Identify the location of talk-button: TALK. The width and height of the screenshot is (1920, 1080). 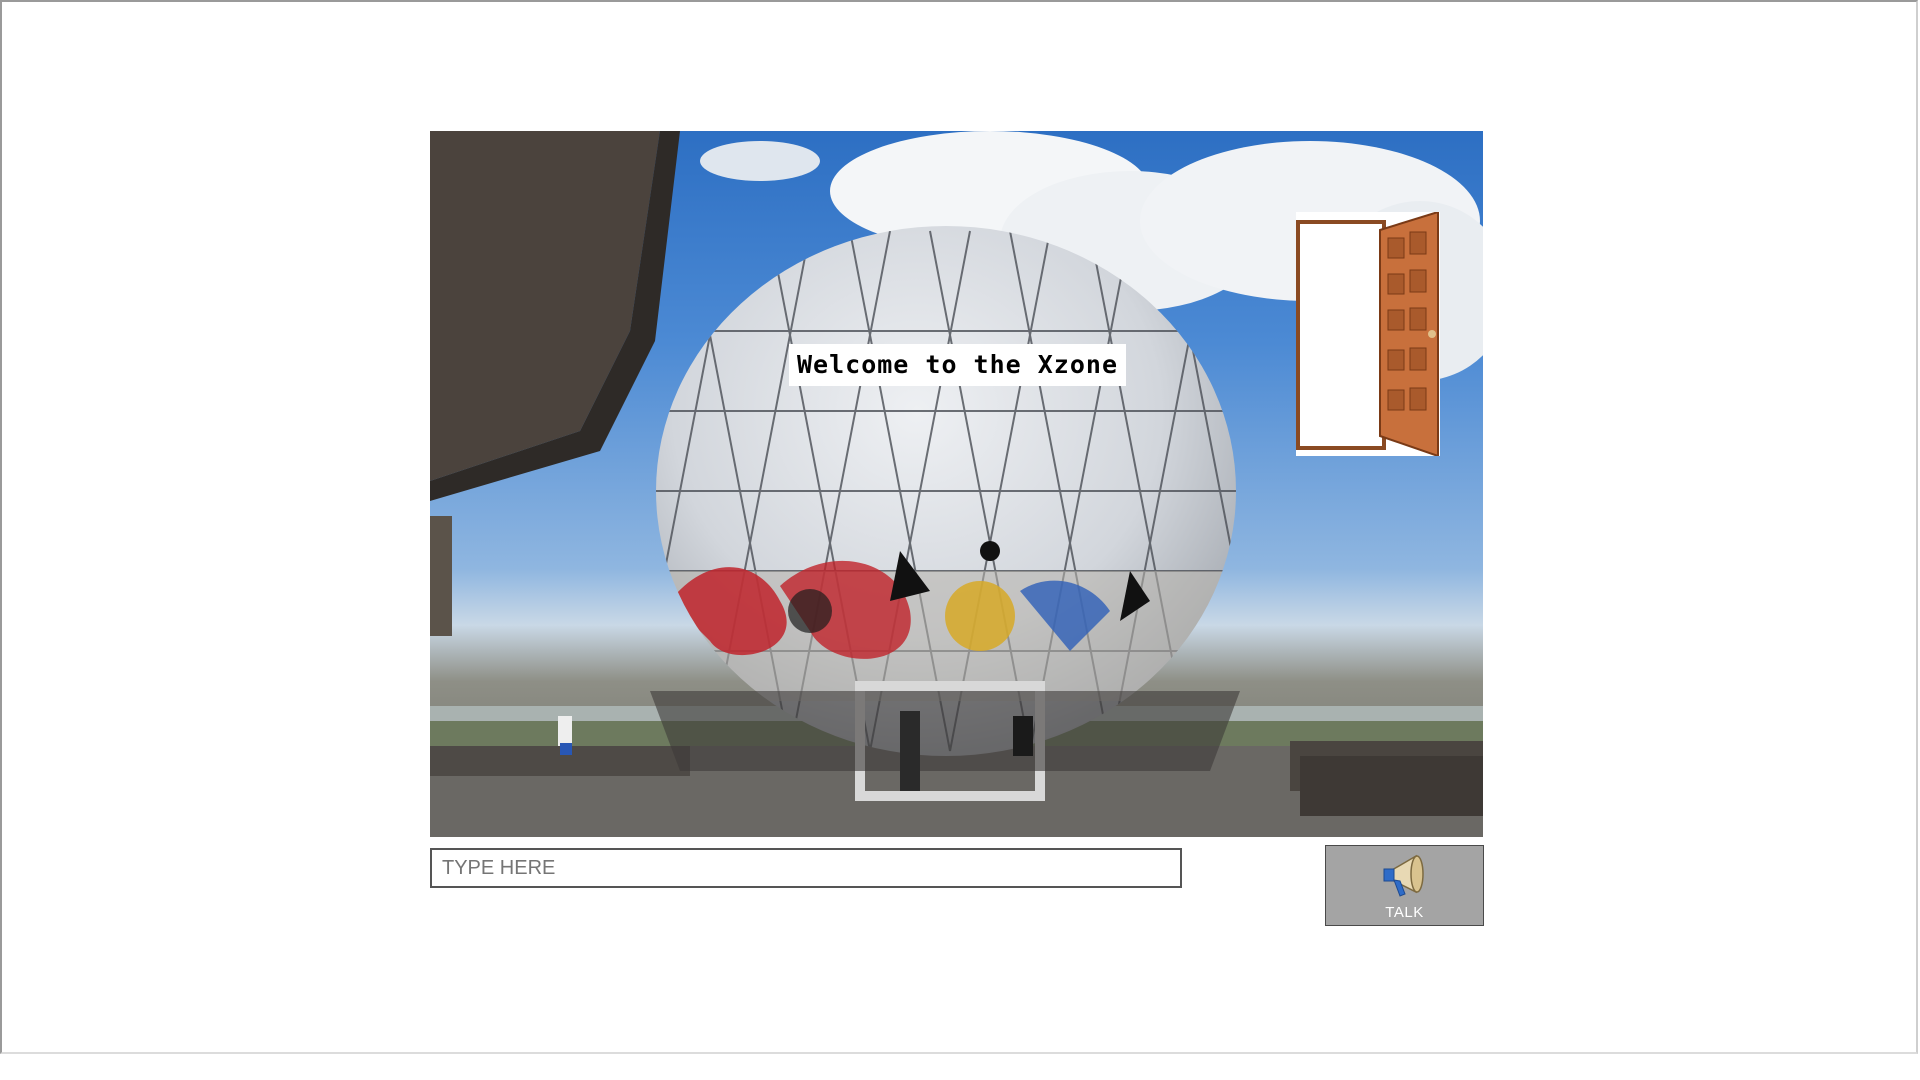
(1404, 885).